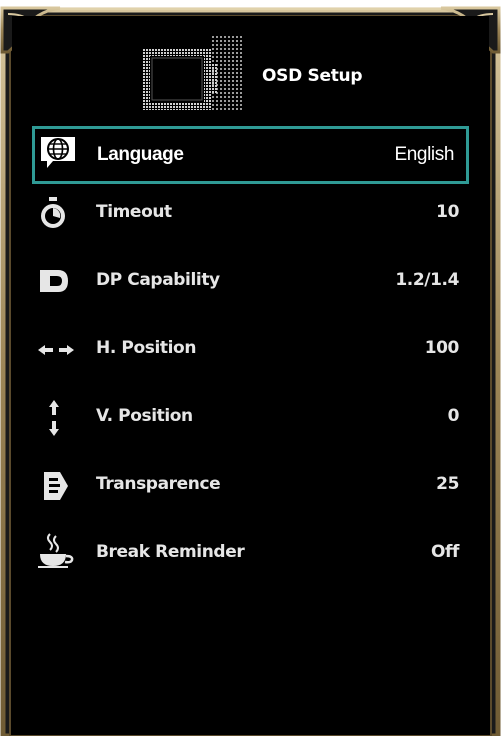 This screenshot has height=736, width=501. Describe the element at coordinates (53, 212) in the screenshot. I see `timer-icon` at that location.